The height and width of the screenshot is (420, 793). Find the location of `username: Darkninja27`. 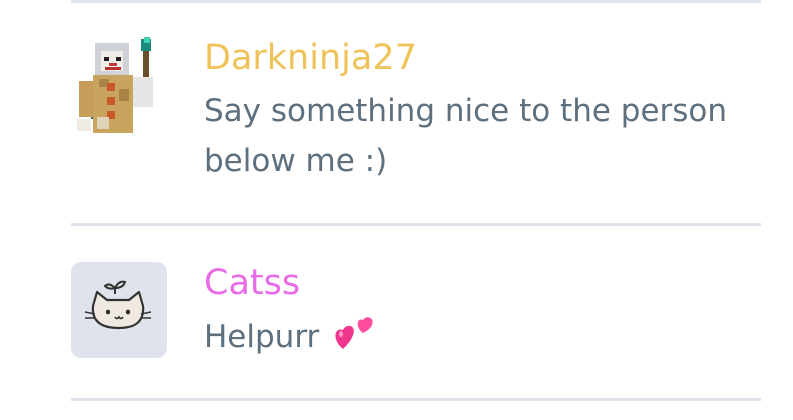

username: Darkninja27 is located at coordinates (310, 58).